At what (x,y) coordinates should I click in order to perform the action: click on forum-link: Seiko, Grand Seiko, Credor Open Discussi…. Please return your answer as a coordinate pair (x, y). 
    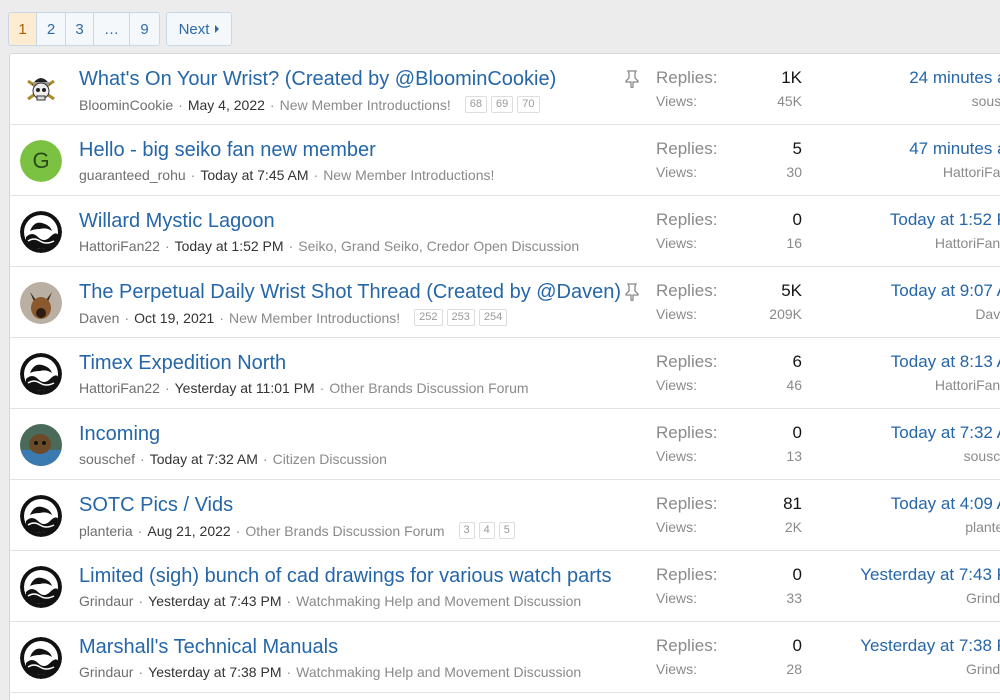
    Looking at the image, I should click on (438, 246).